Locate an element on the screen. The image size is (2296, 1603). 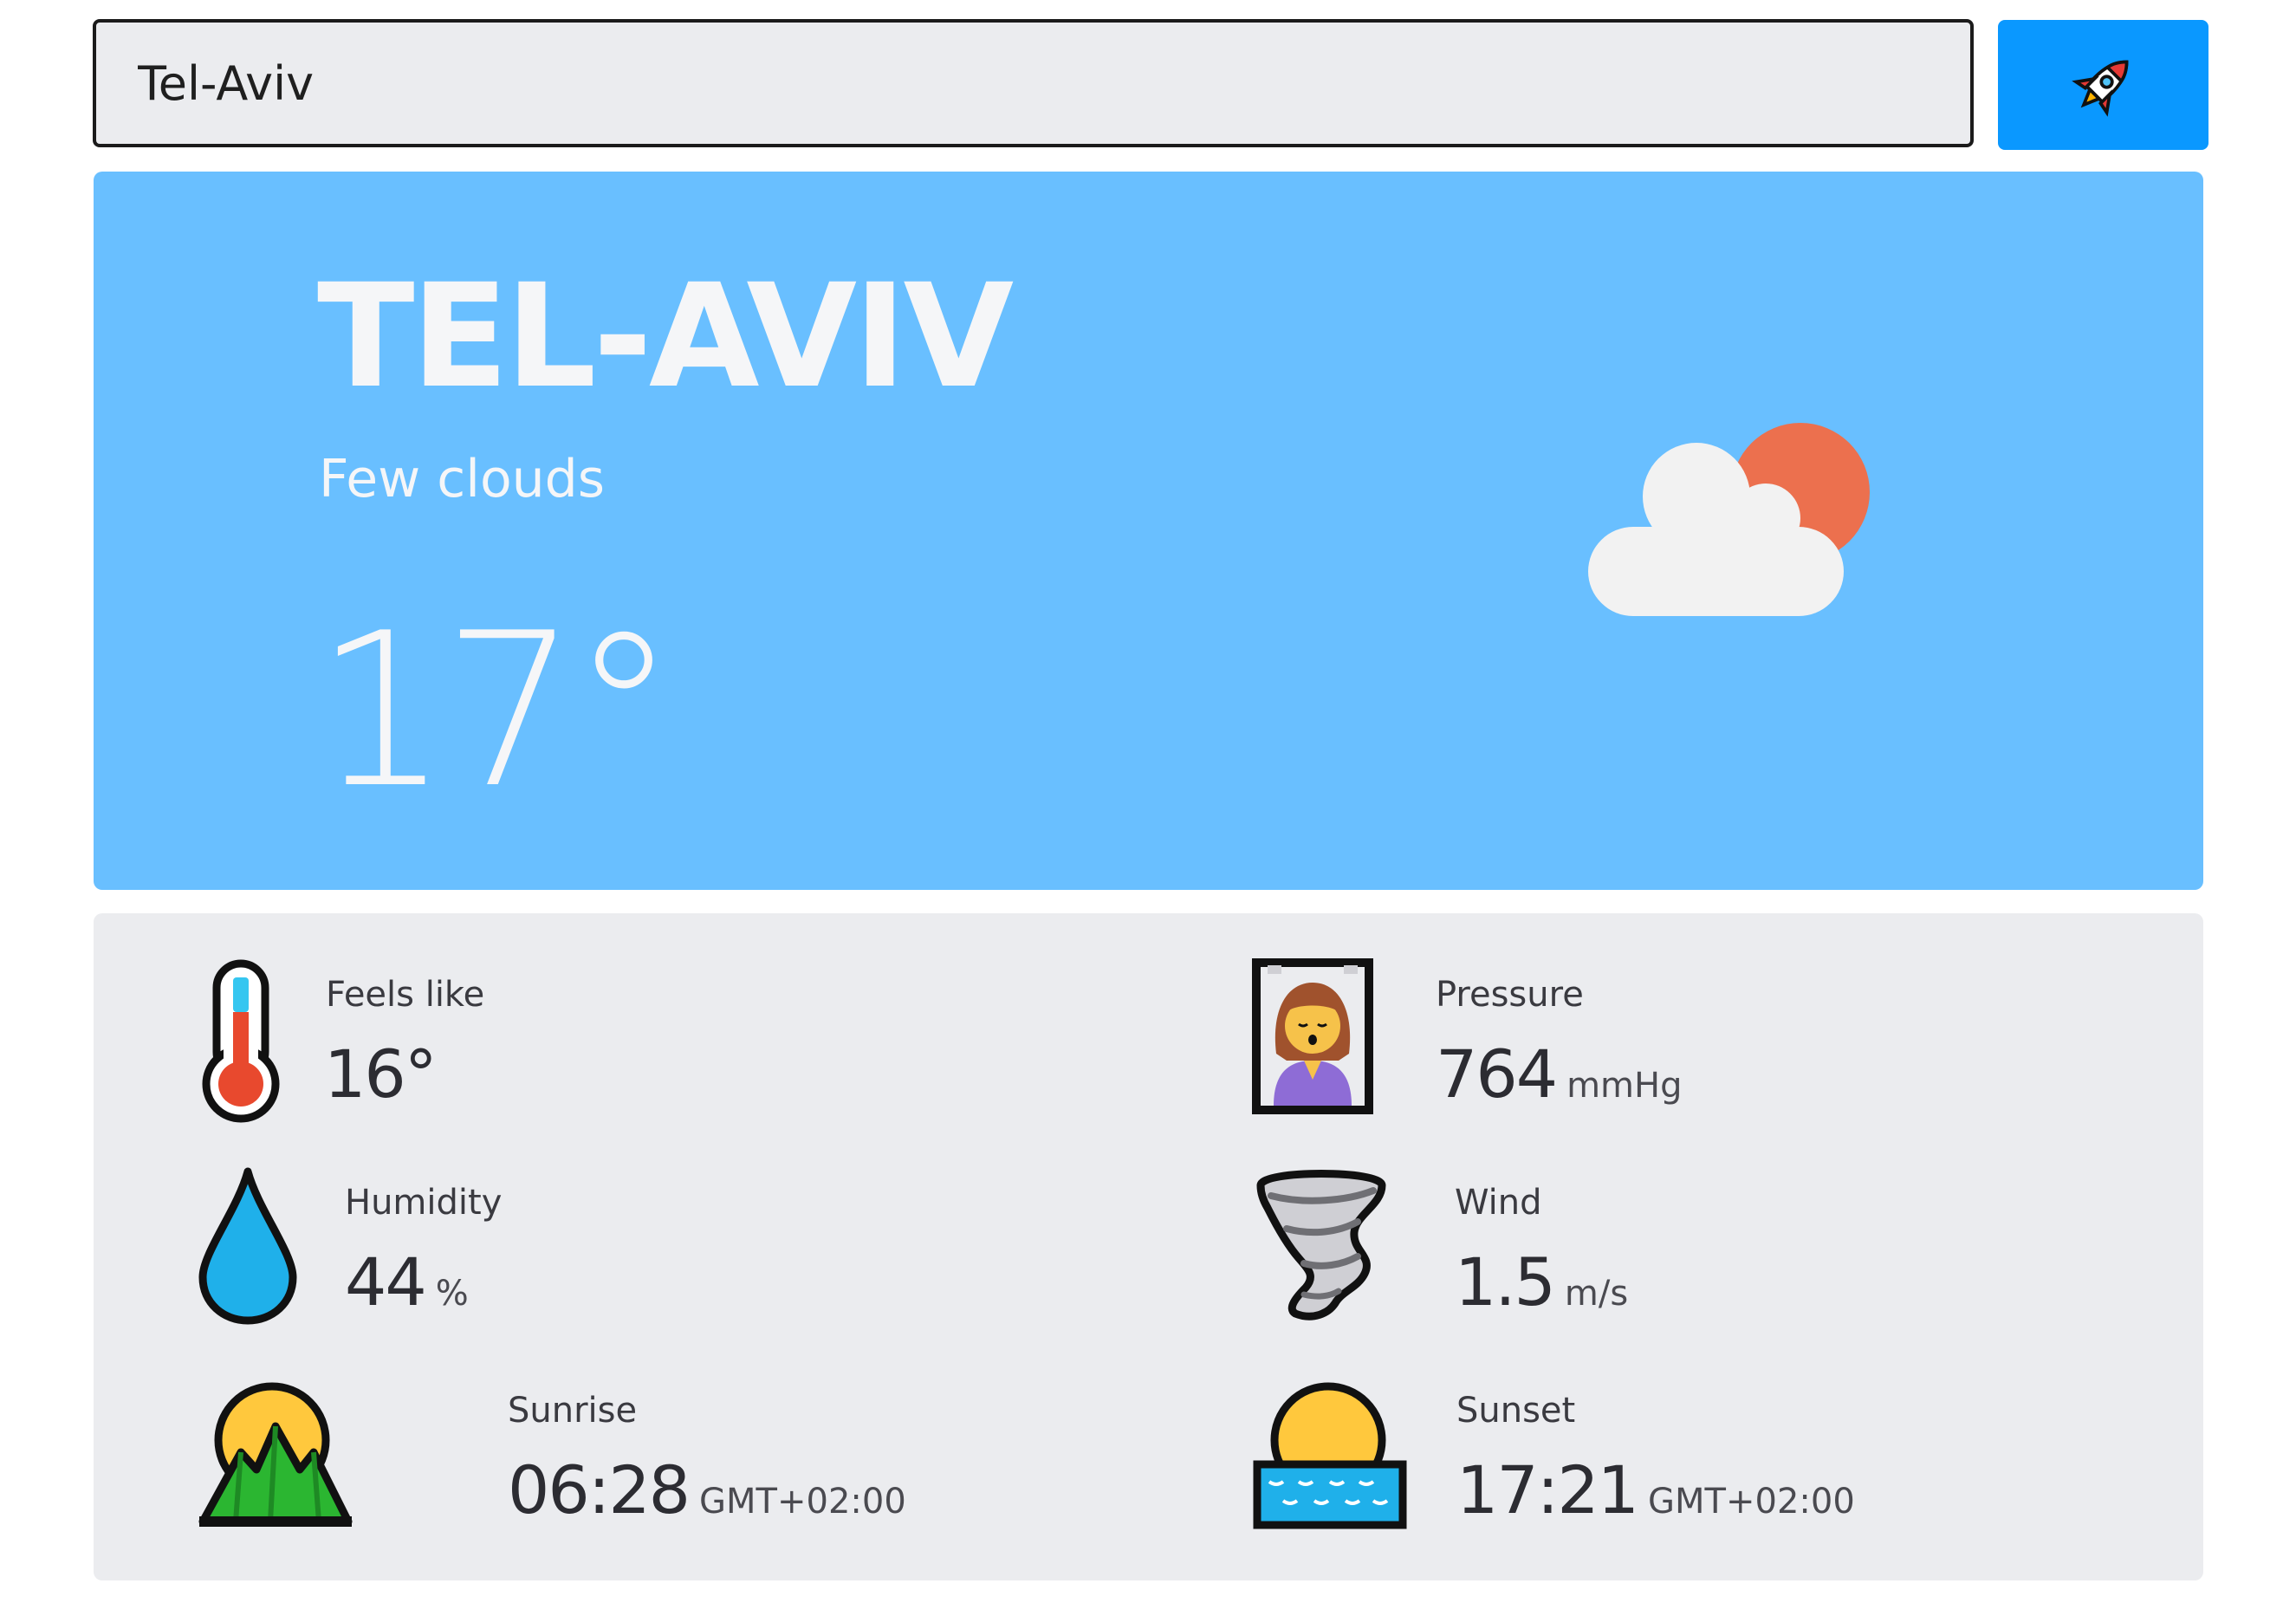
tornado-icon is located at coordinates (1321, 1246).